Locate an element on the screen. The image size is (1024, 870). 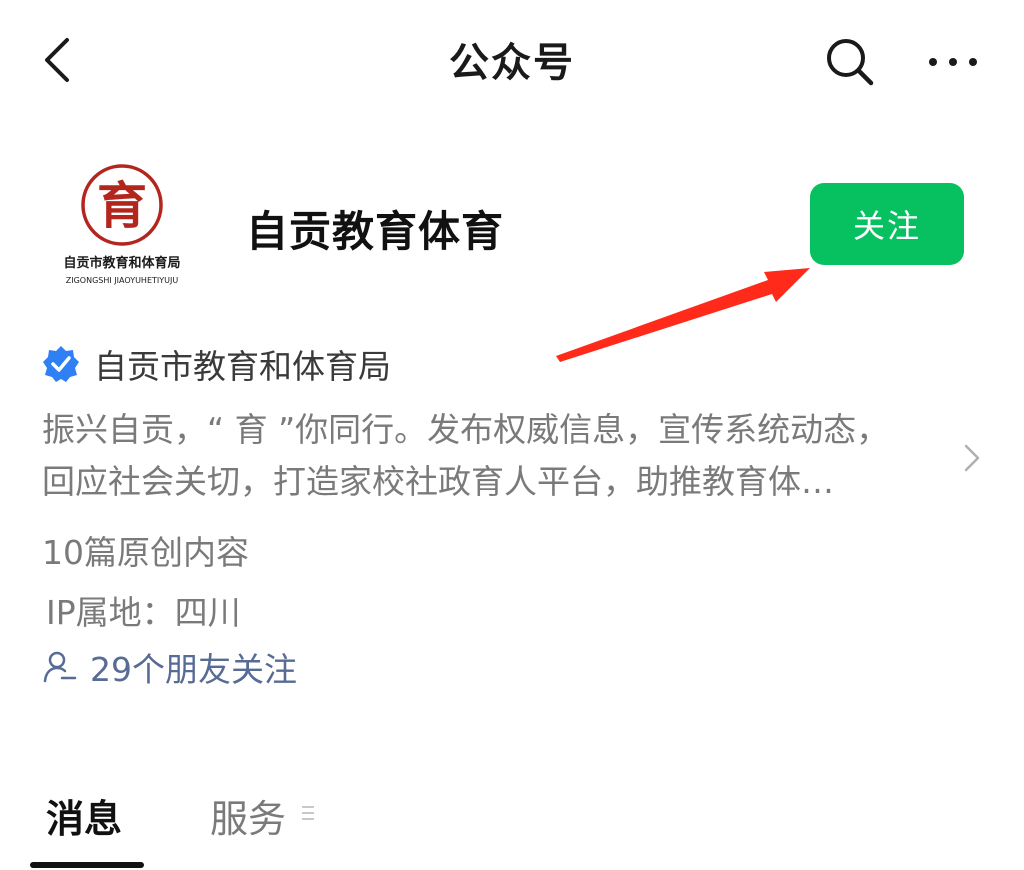
description-line: 振兴自贡，“ 育 ”你同行。发布权威信息，宣传系统动态， is located at coordinates (466, 429).